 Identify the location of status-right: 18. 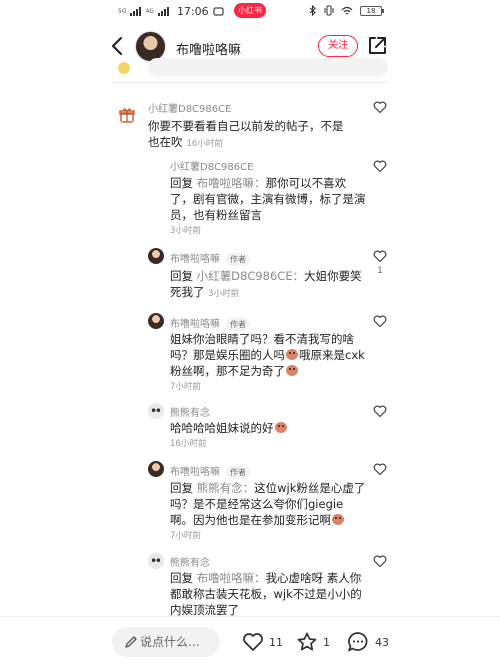
(346, 10).